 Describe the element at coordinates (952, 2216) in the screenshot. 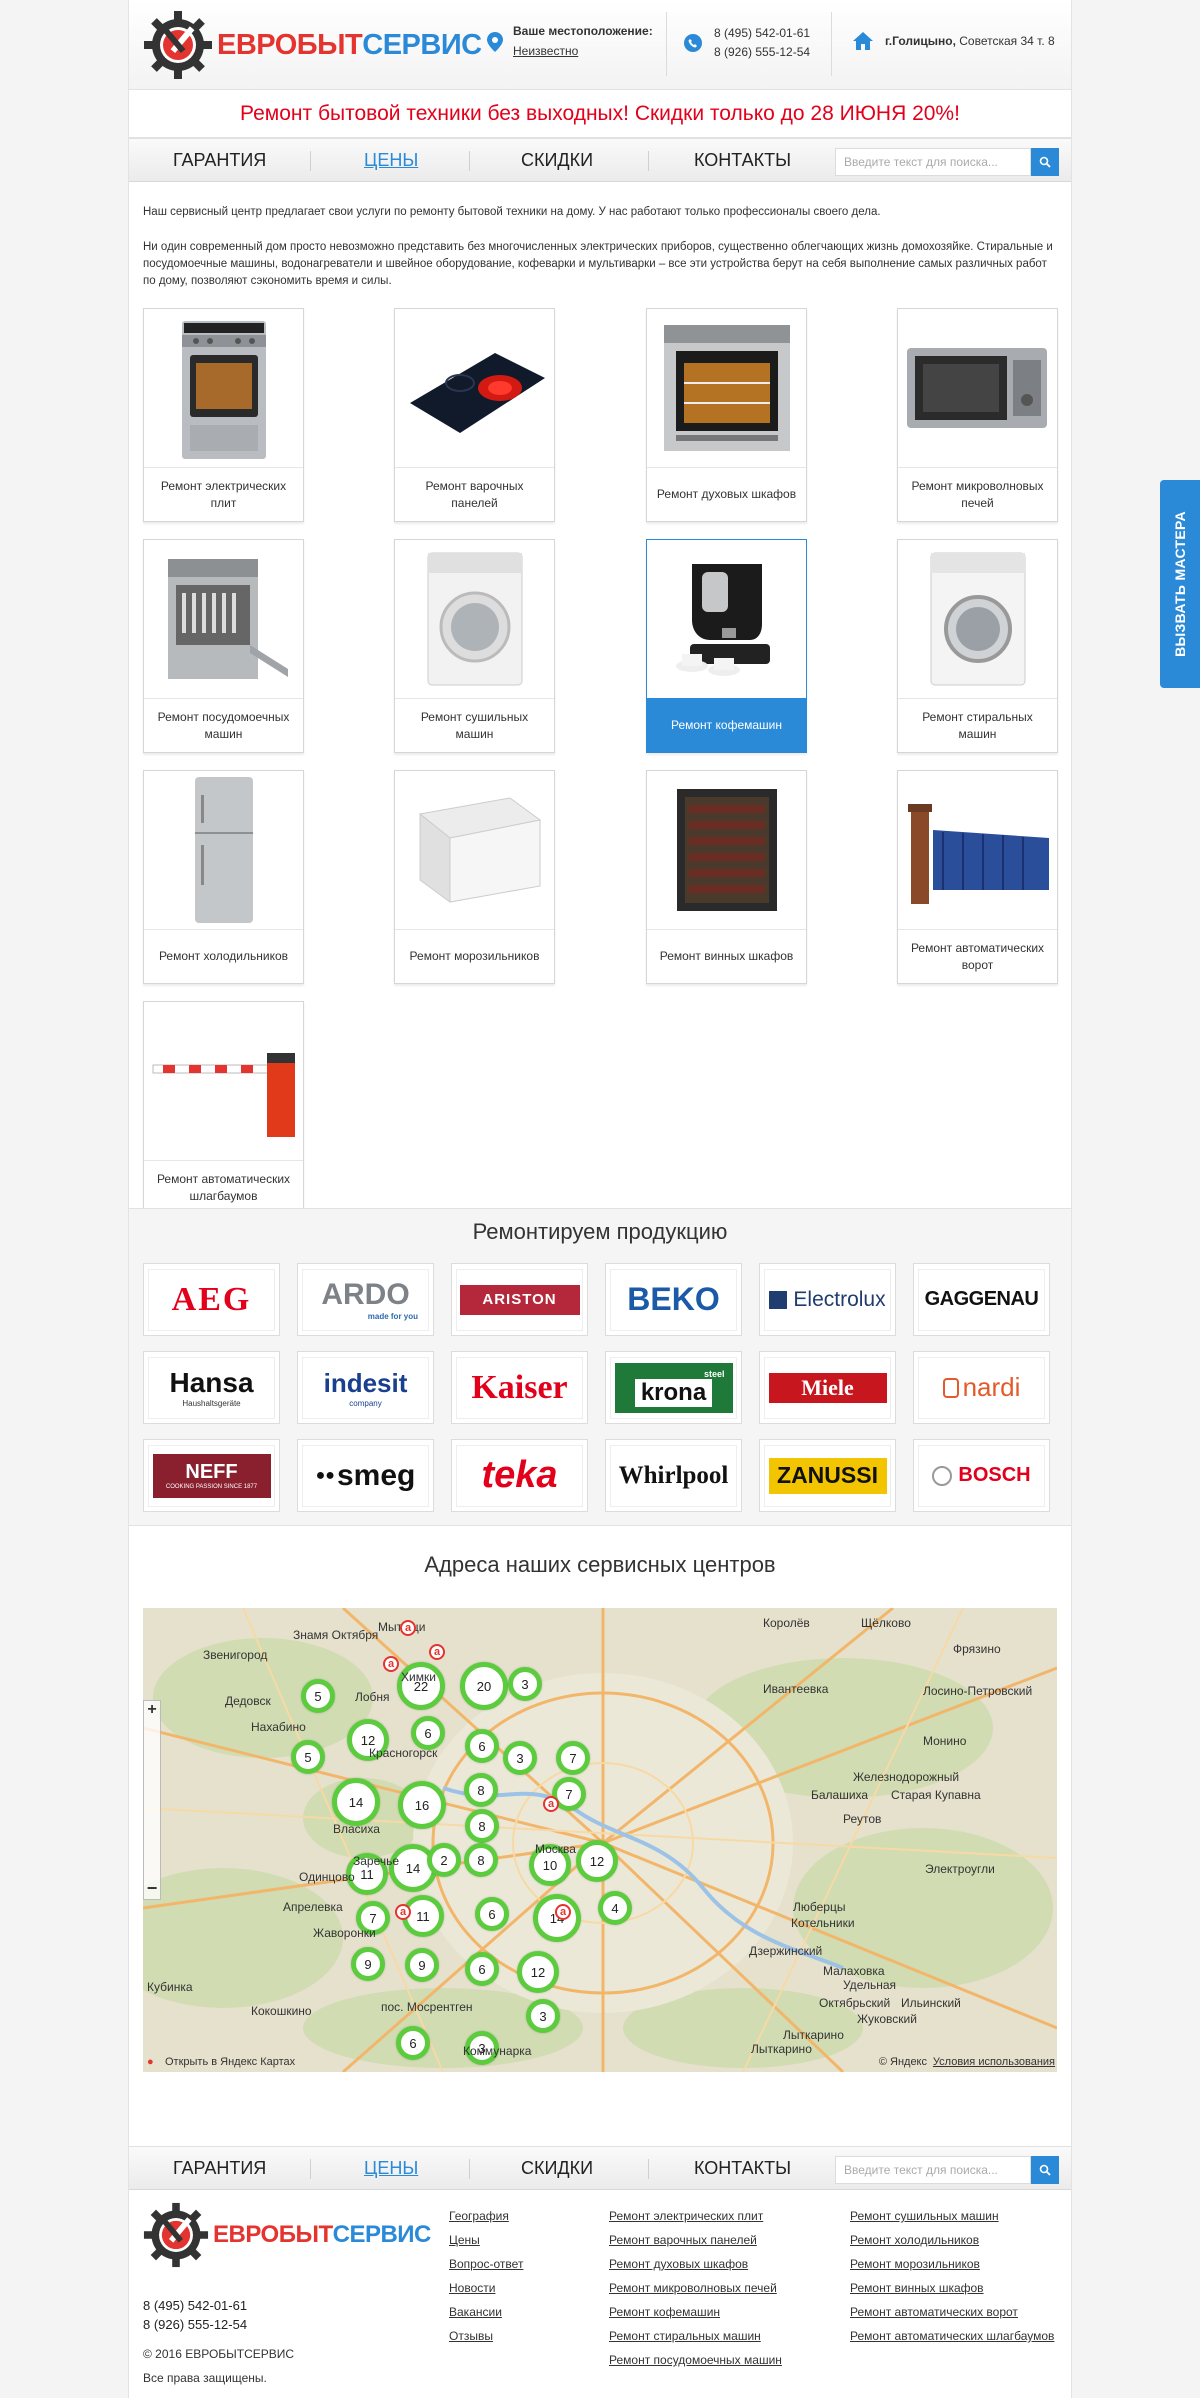

I see `footer-link: Ремонт сушильных машин` at that location.